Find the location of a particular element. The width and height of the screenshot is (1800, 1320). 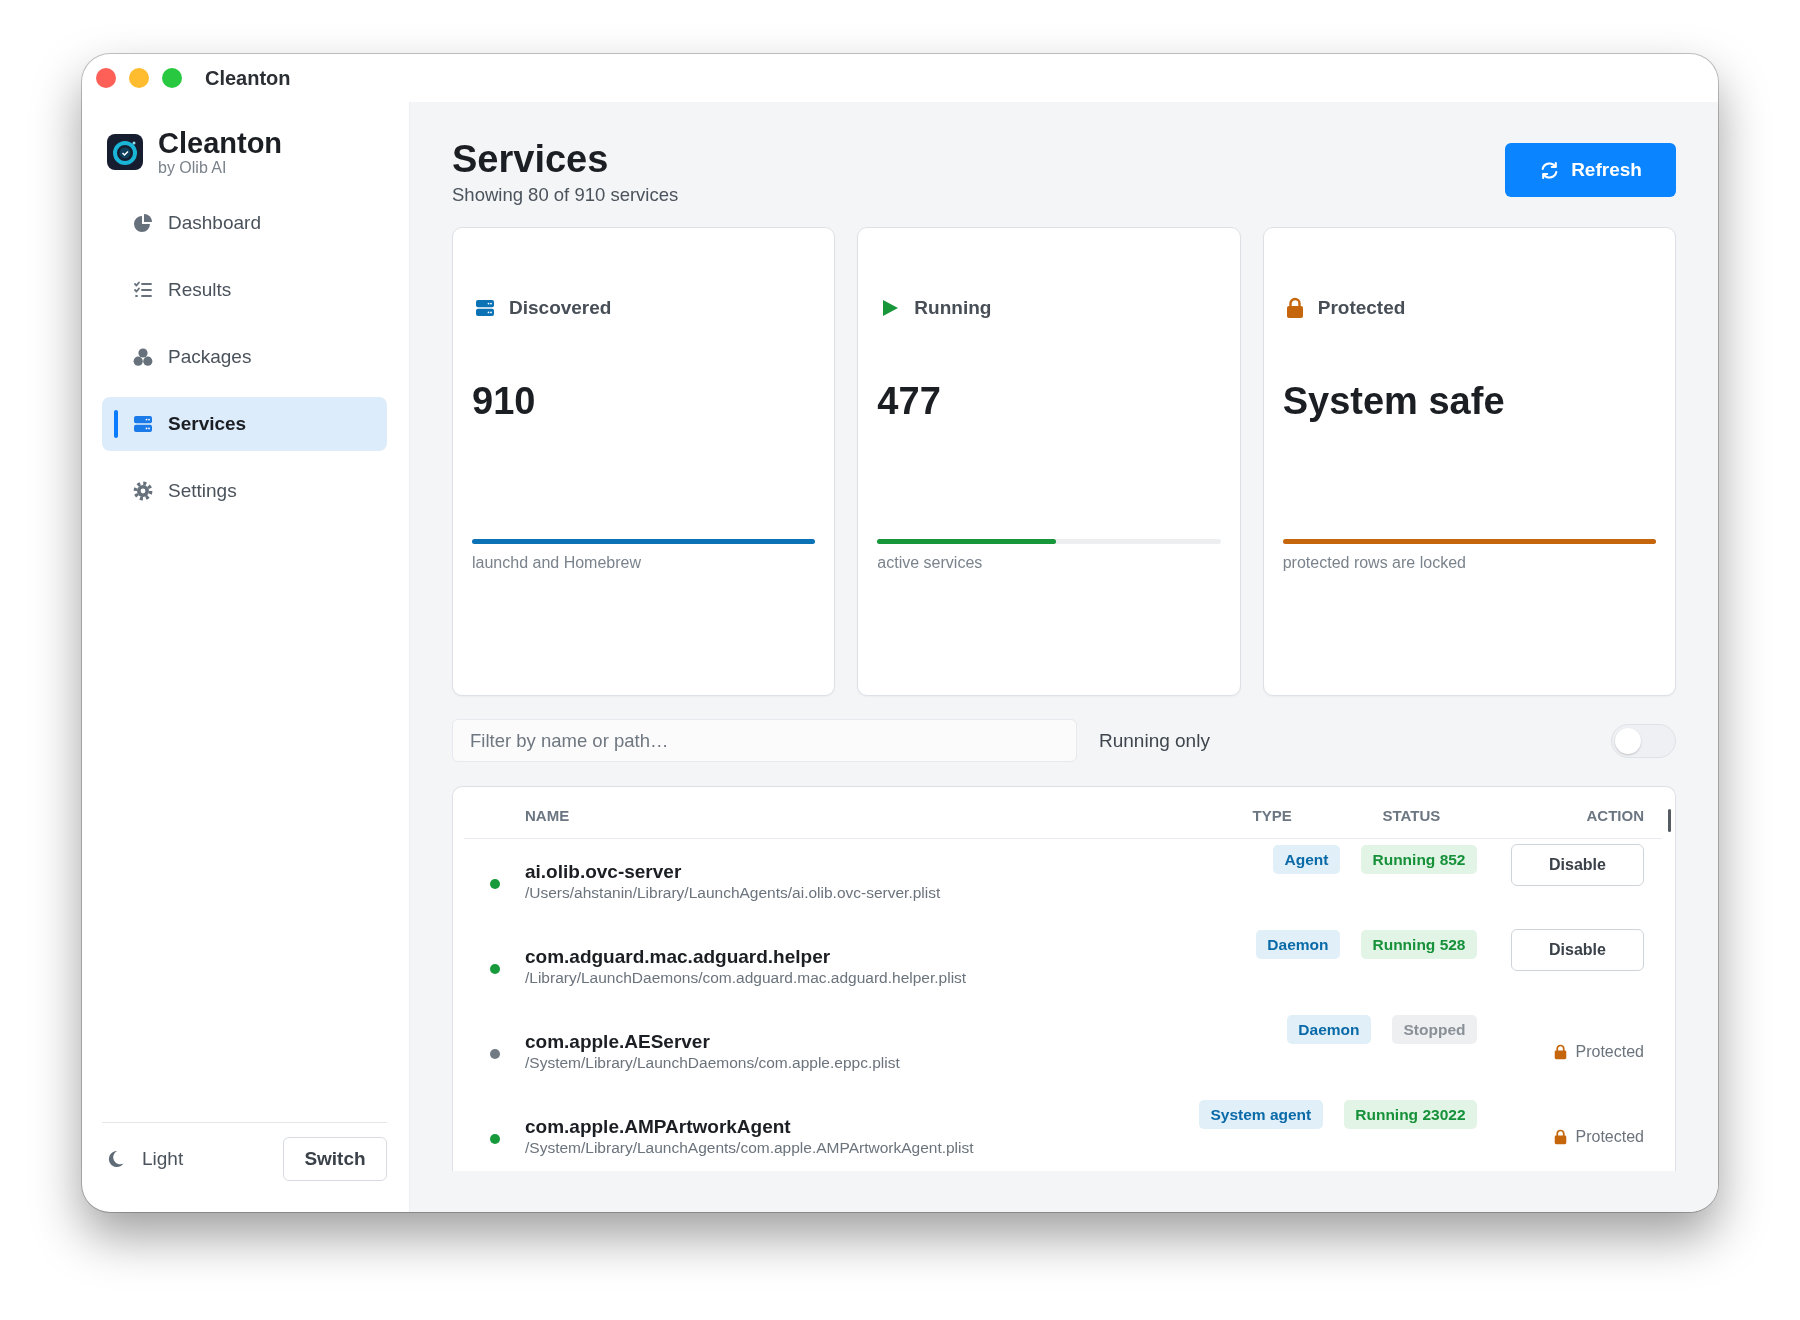

selection-indicator is located at coordinates (116, 424).